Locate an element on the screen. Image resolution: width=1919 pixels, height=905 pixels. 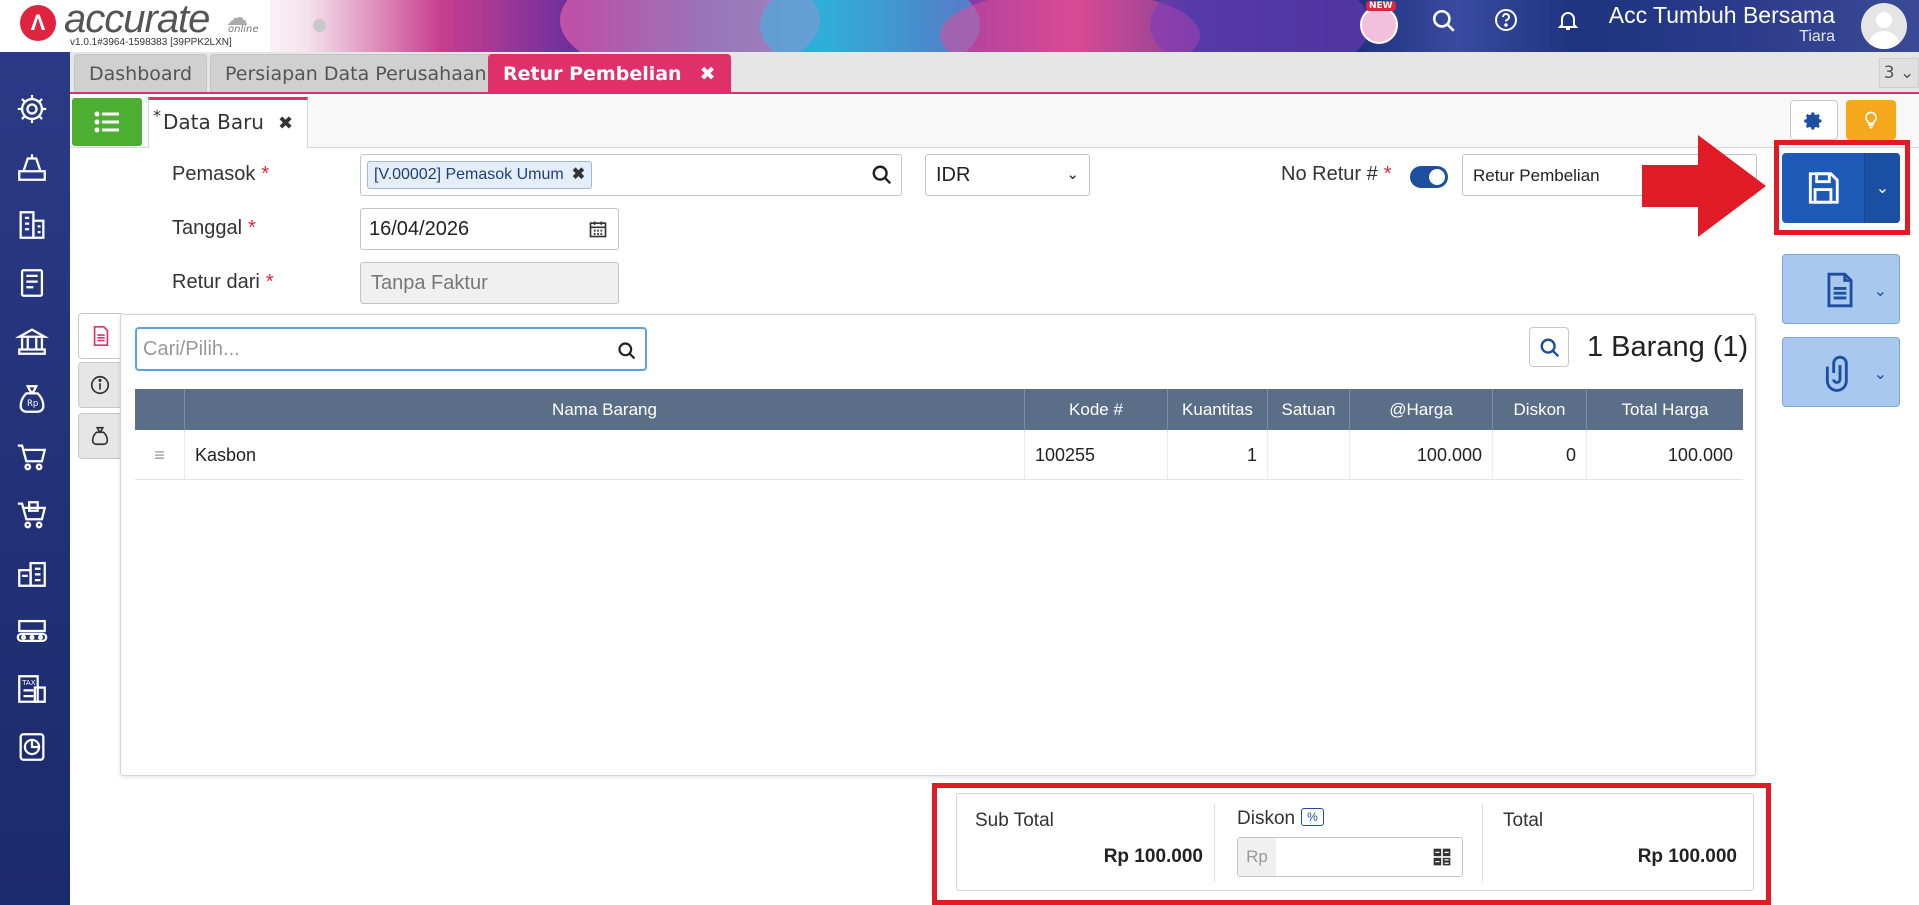
table-search-button is located at coordinates (1549, 347).